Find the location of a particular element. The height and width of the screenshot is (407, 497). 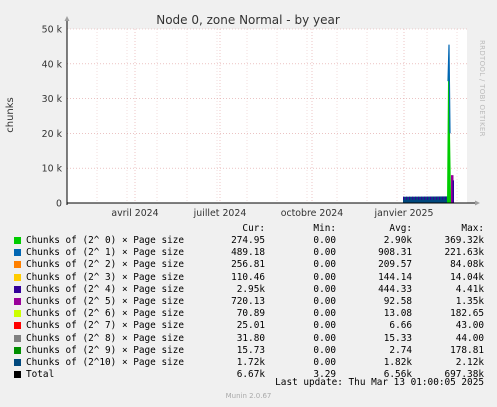

legend-avg-value: 92.58 is located at coordinates (397, 301).